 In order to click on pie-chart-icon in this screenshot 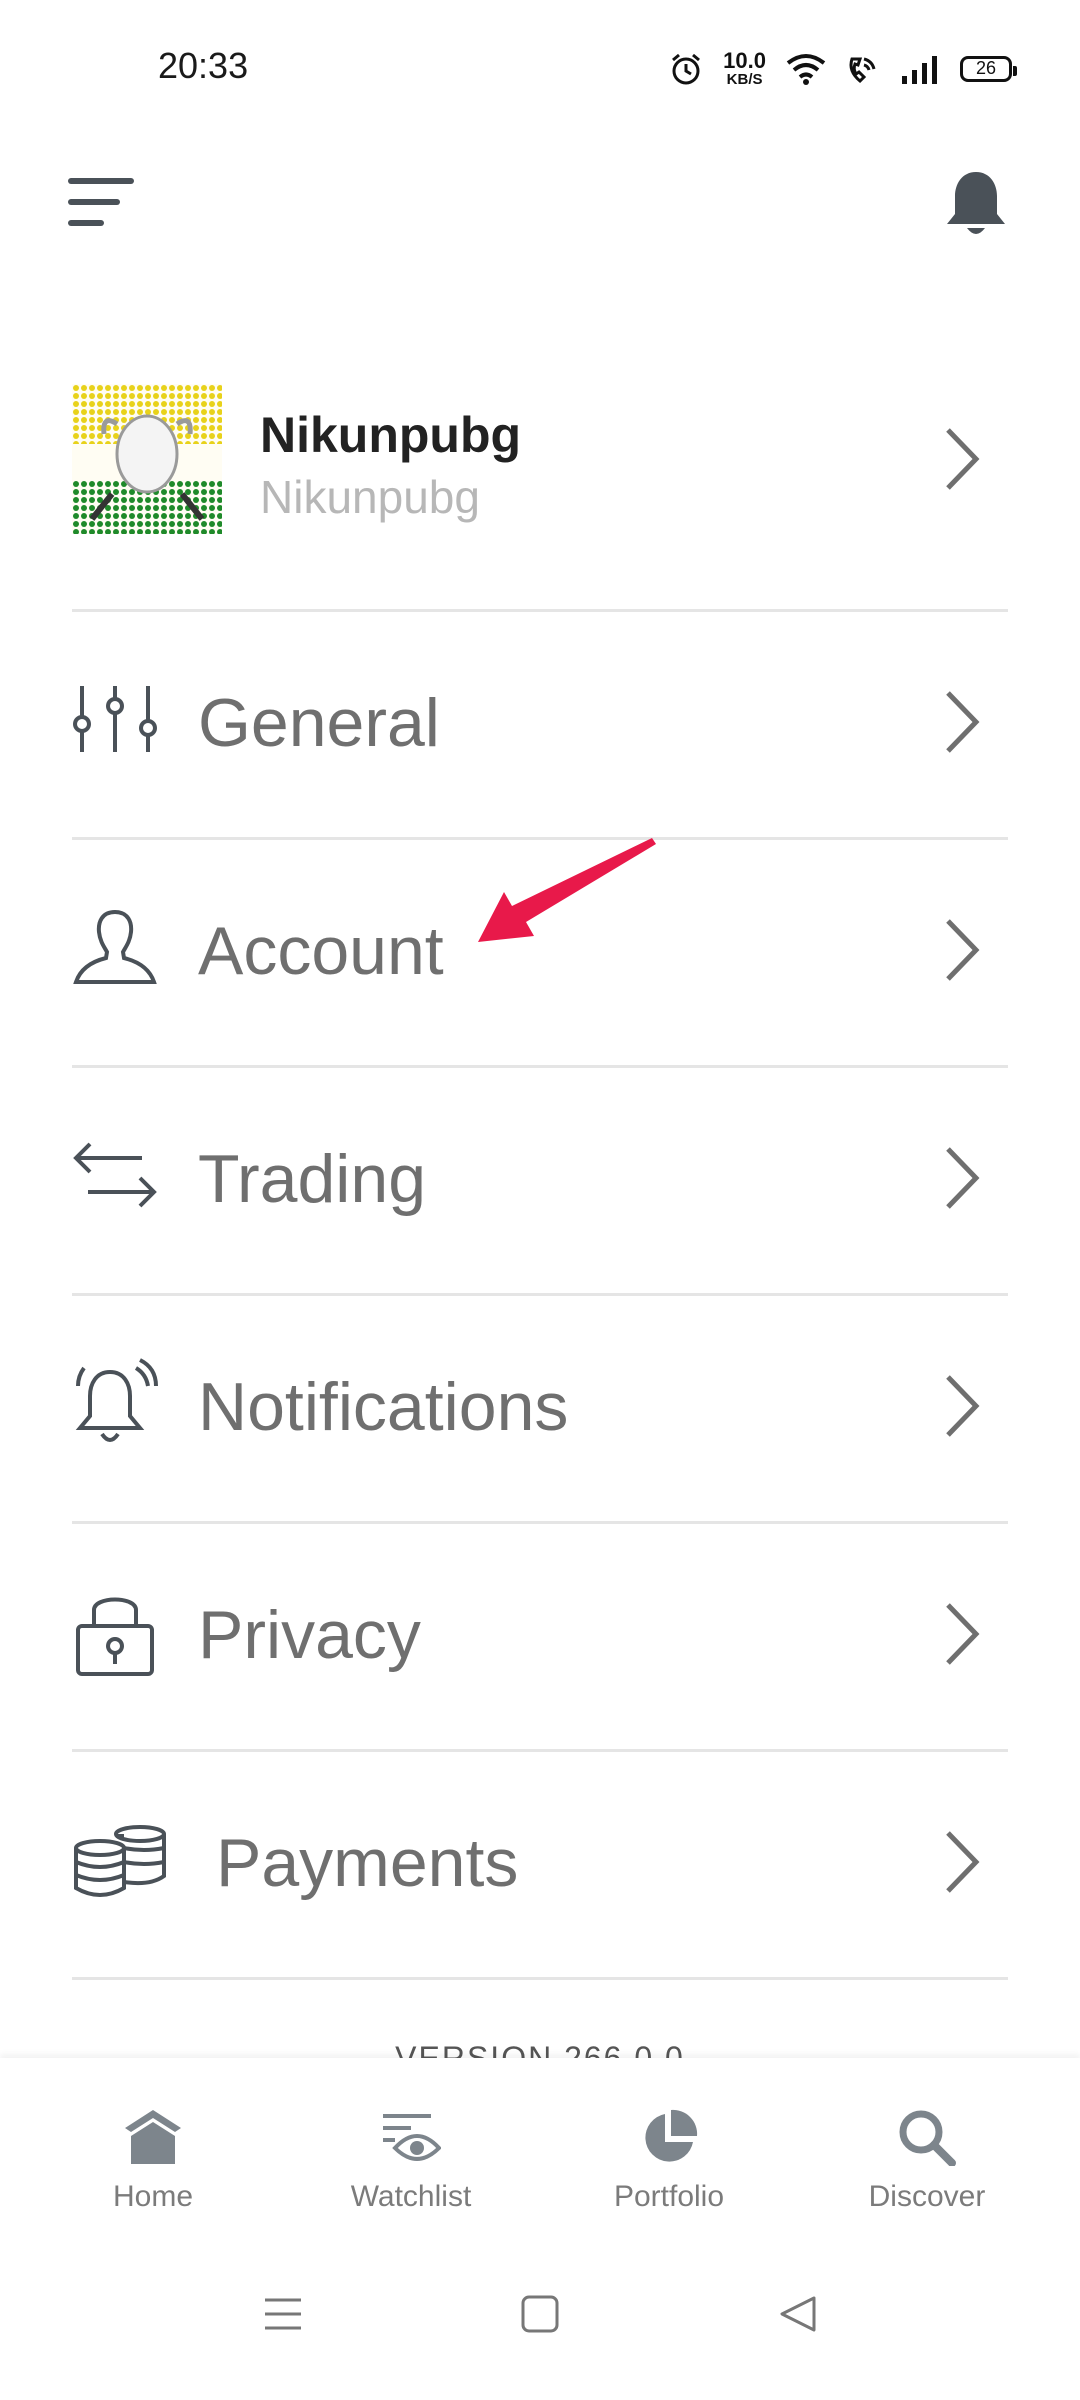, I will do `click(671, 2135)`.